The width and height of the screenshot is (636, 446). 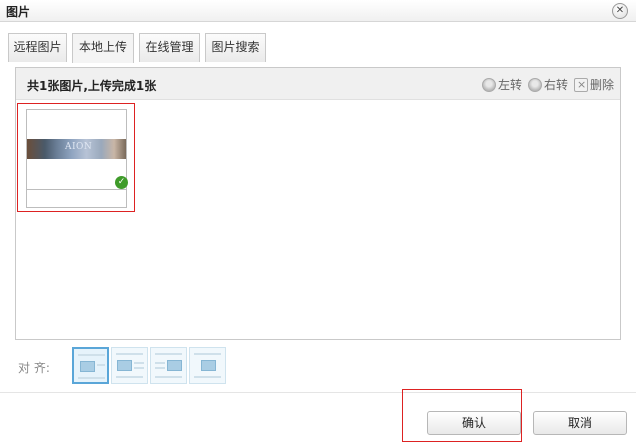 What do you see at coordinates (124, 365) in the screenshot?
I see `align-left-icon` at bounding box center [124, 365].